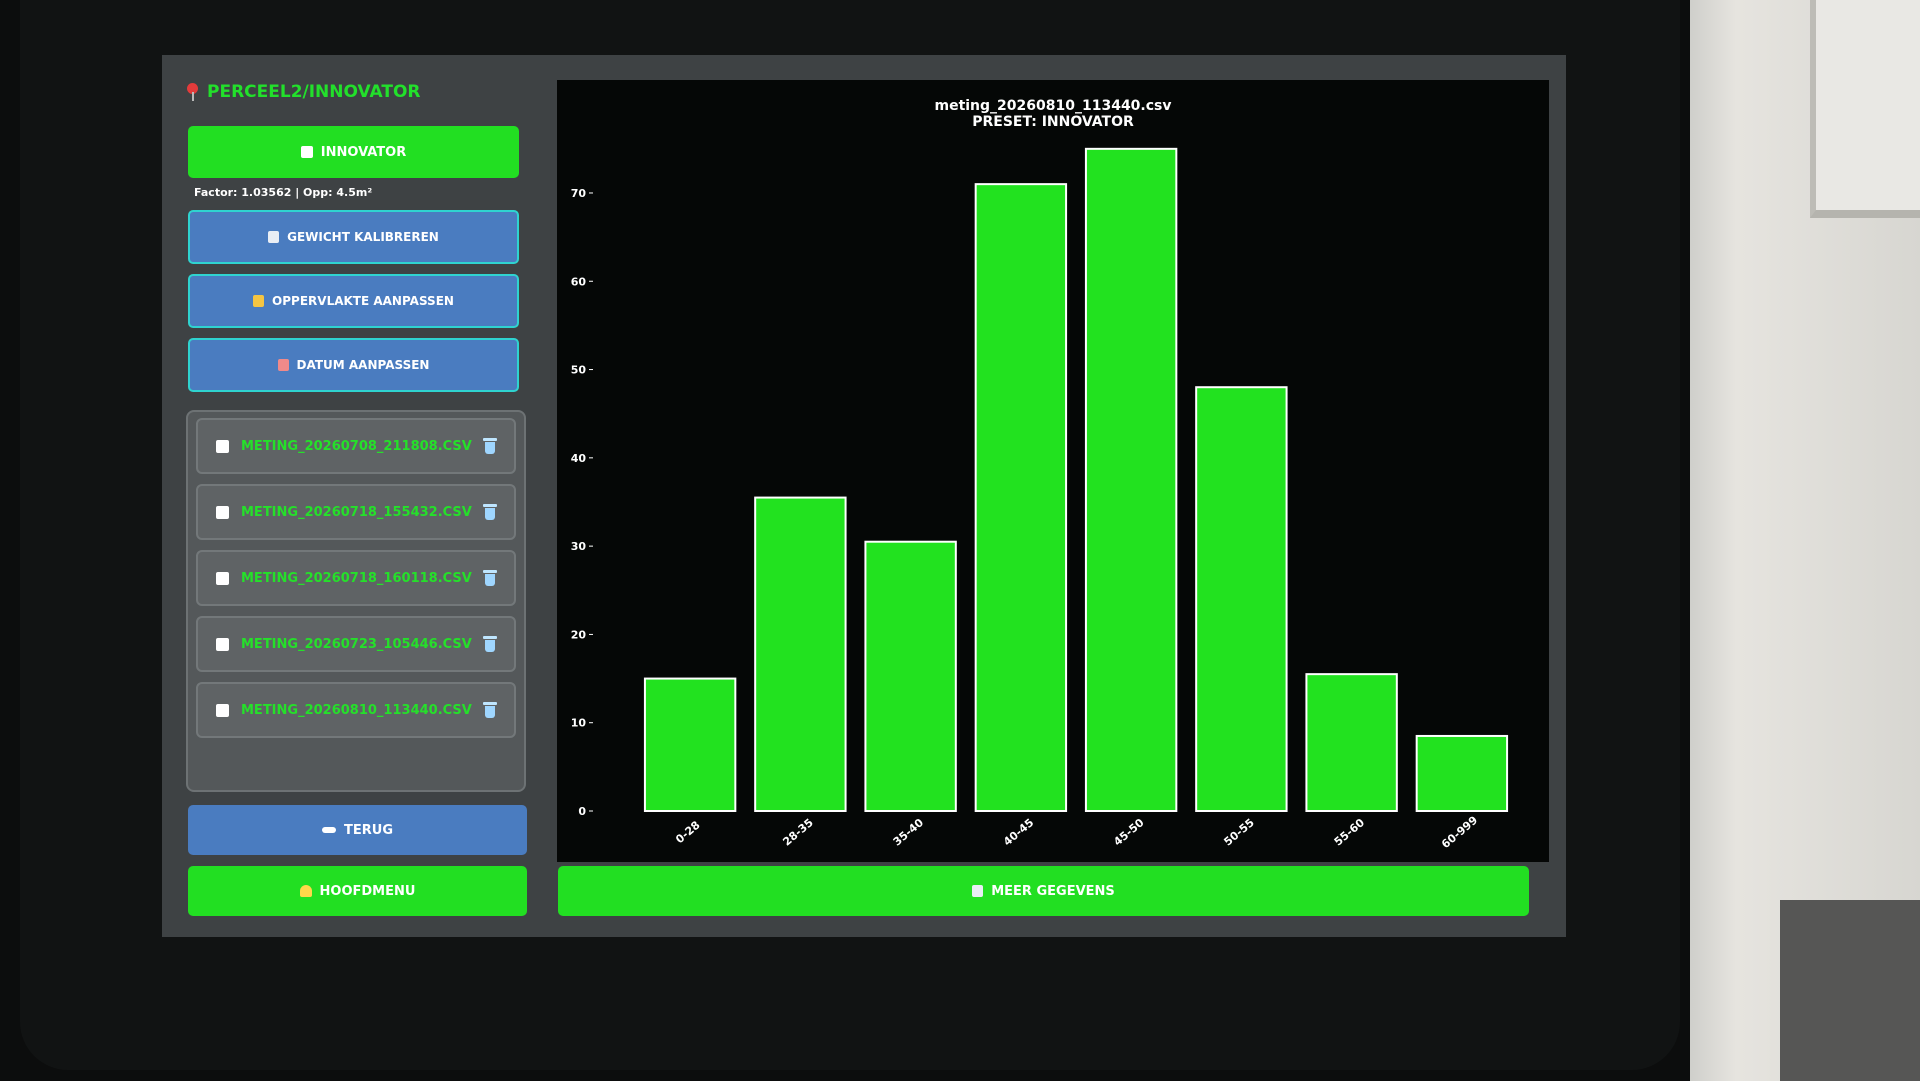 The image size is (1920, 1081). I want to click on main-menu-label: HOOFDMENU, so click(367, 891).